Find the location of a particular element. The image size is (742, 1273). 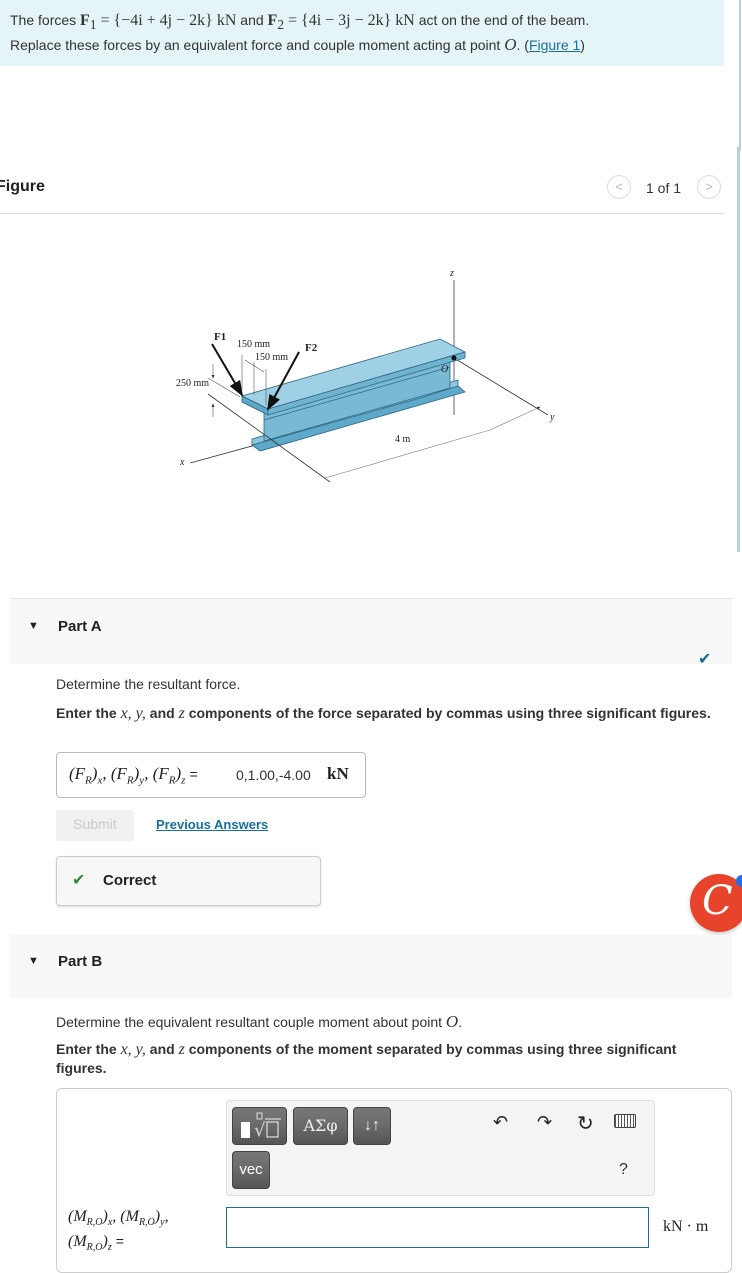

figure-title: Figure is located at coordinates (22, 186).